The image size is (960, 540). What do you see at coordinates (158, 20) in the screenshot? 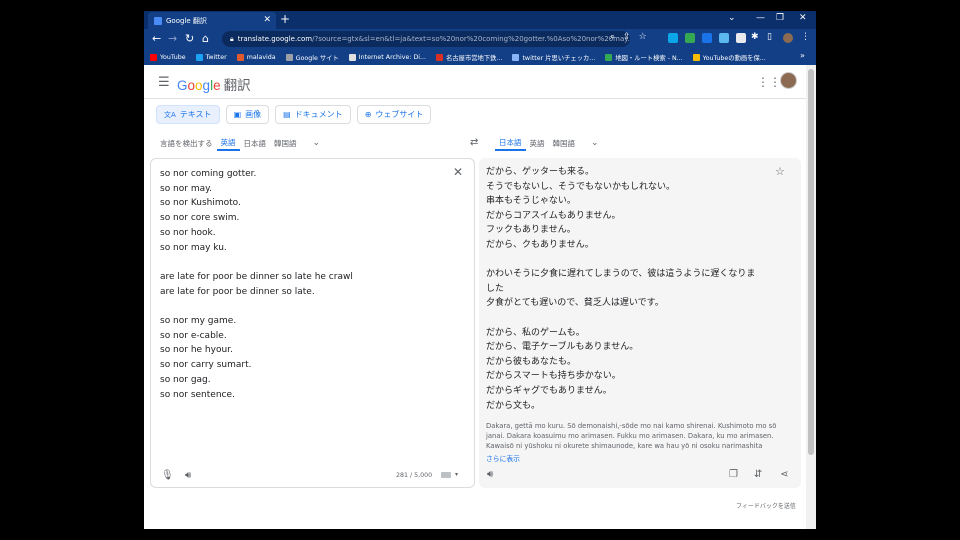
I see `google-translate-favicon-icon` at bounding box center [158, 20].